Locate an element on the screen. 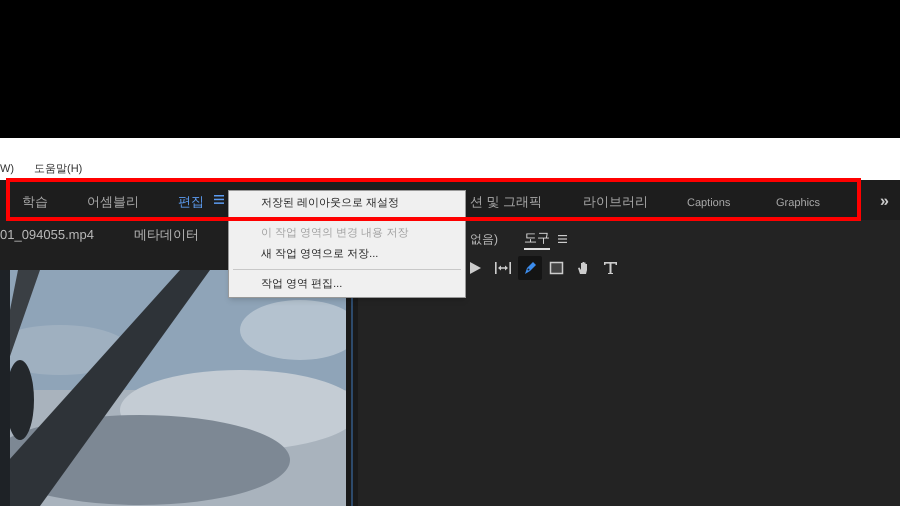 The image size is (900, 506). menu-item: W) is located at coordinates (7, 168).